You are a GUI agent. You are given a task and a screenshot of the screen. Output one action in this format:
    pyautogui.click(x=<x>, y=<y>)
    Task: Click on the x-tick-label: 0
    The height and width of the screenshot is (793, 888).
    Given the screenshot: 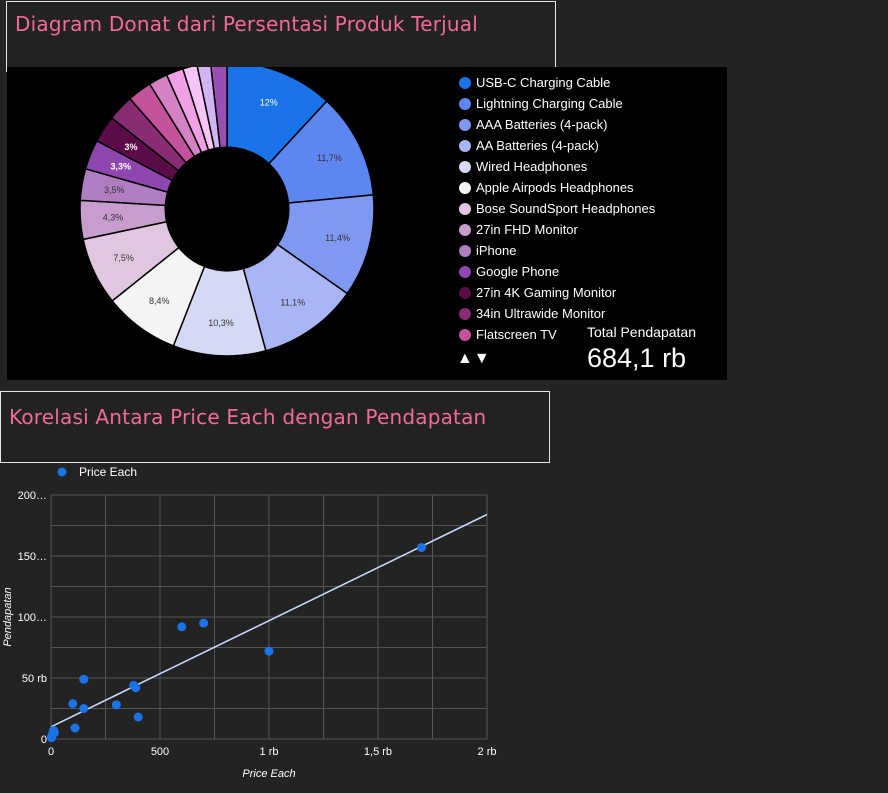 What is the action you would take?
    pyautogui.click(x=51, y=752)
    